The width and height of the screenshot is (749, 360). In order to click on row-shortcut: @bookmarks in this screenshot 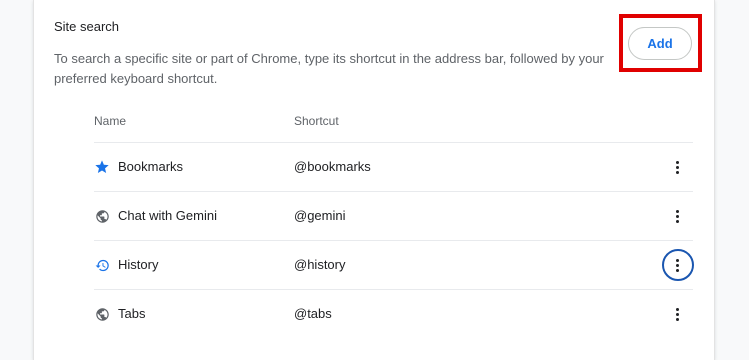, I will do `click(332, 166)`.